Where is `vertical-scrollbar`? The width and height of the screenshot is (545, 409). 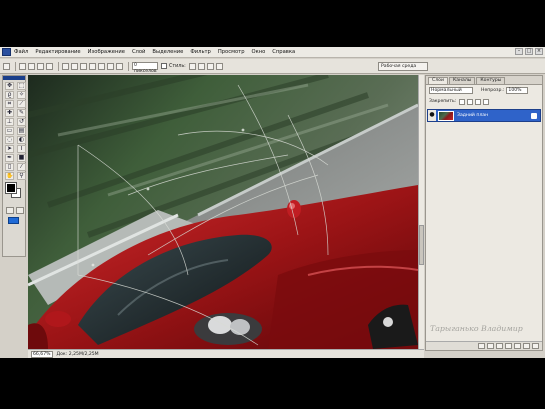 vertical-scrollbar is located at coordinates (421, 212).